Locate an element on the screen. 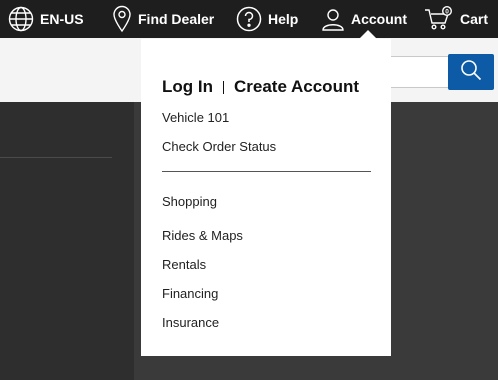 This screenshot has height=380, width=498. search-icon is located at coordinates (471, 72).